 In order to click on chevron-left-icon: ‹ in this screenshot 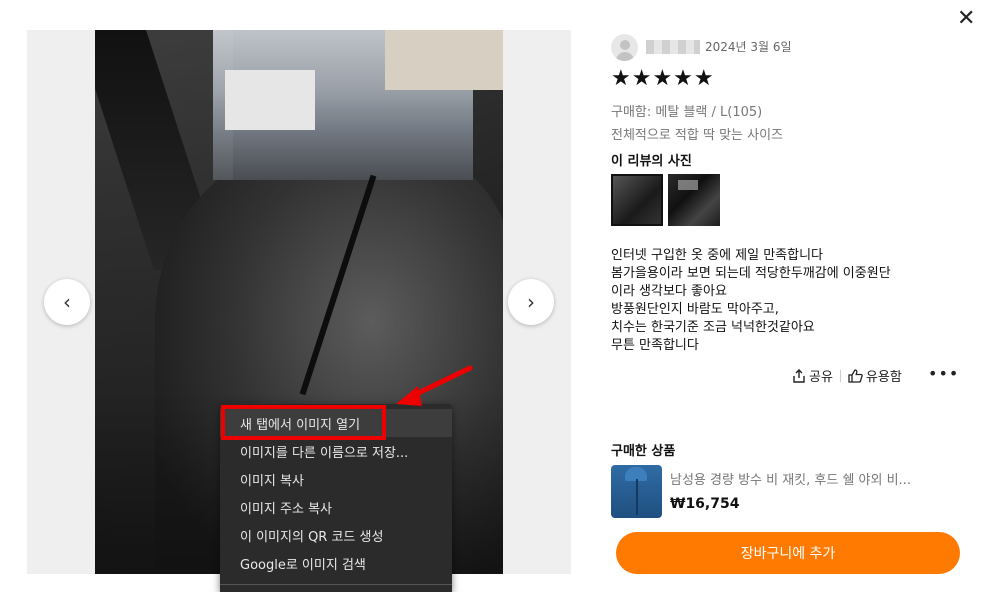, I will do `click(67, 302)`.